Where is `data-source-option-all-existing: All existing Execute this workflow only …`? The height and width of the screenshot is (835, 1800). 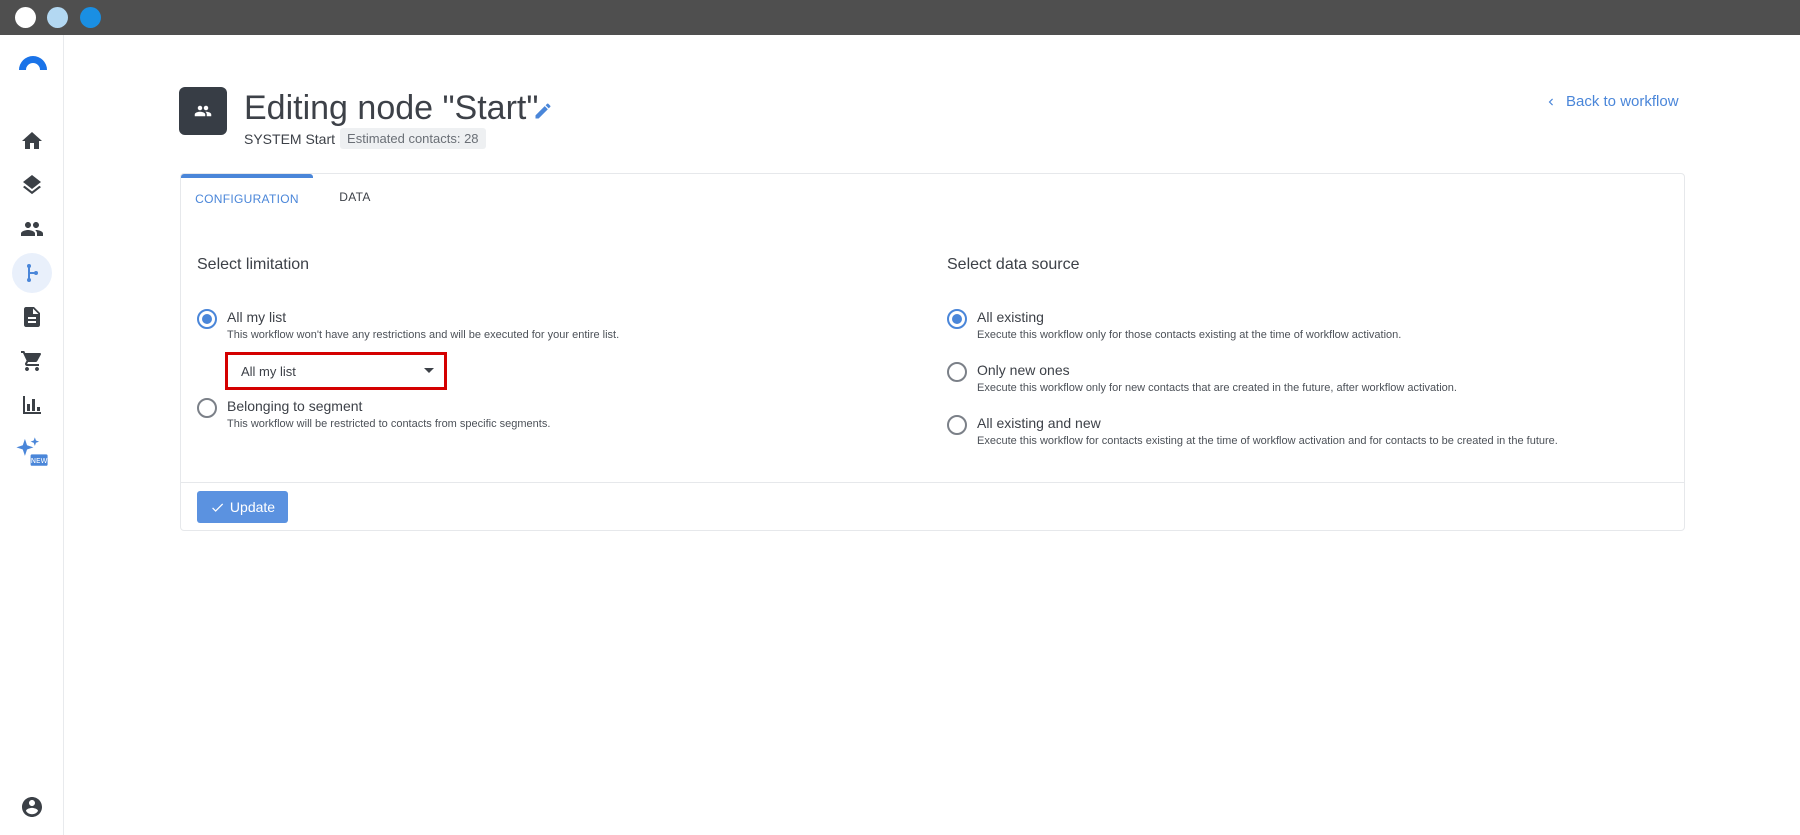
data-source-option-all-existing: All existing Execute this workflow only … is located at coordinates (1174, 325).